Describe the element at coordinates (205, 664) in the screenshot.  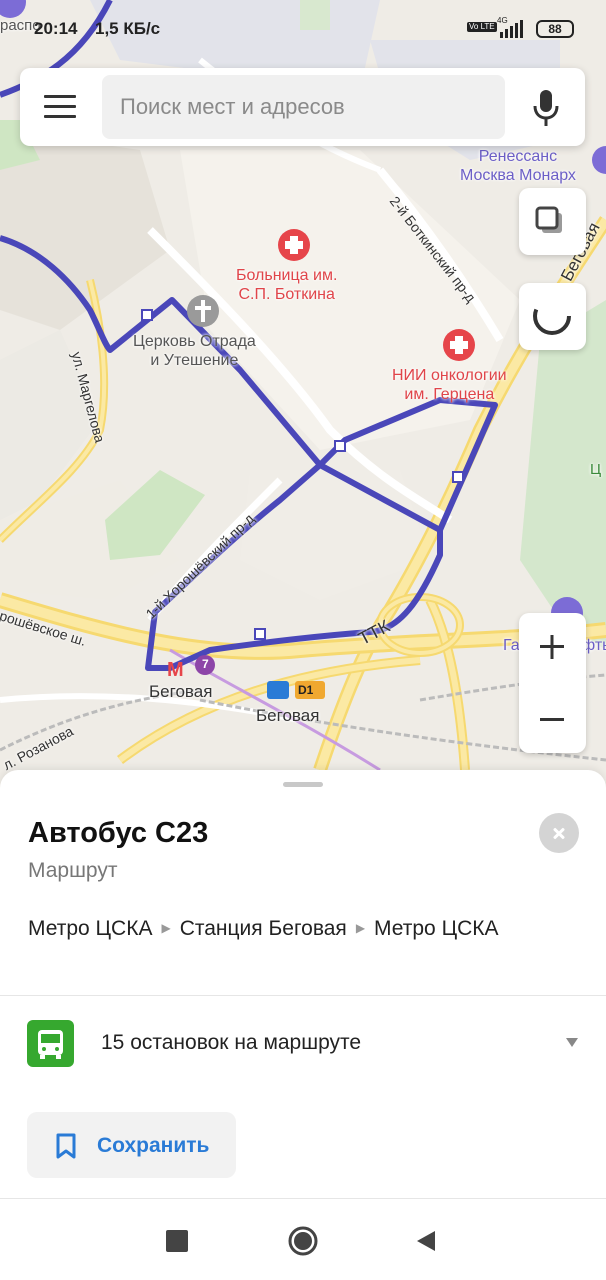
I see `metro-line-number: 7` at that location.